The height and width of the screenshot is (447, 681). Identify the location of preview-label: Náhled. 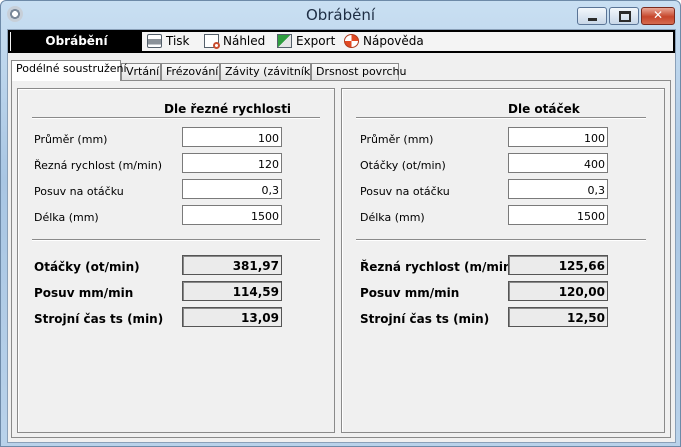
(244, 41).